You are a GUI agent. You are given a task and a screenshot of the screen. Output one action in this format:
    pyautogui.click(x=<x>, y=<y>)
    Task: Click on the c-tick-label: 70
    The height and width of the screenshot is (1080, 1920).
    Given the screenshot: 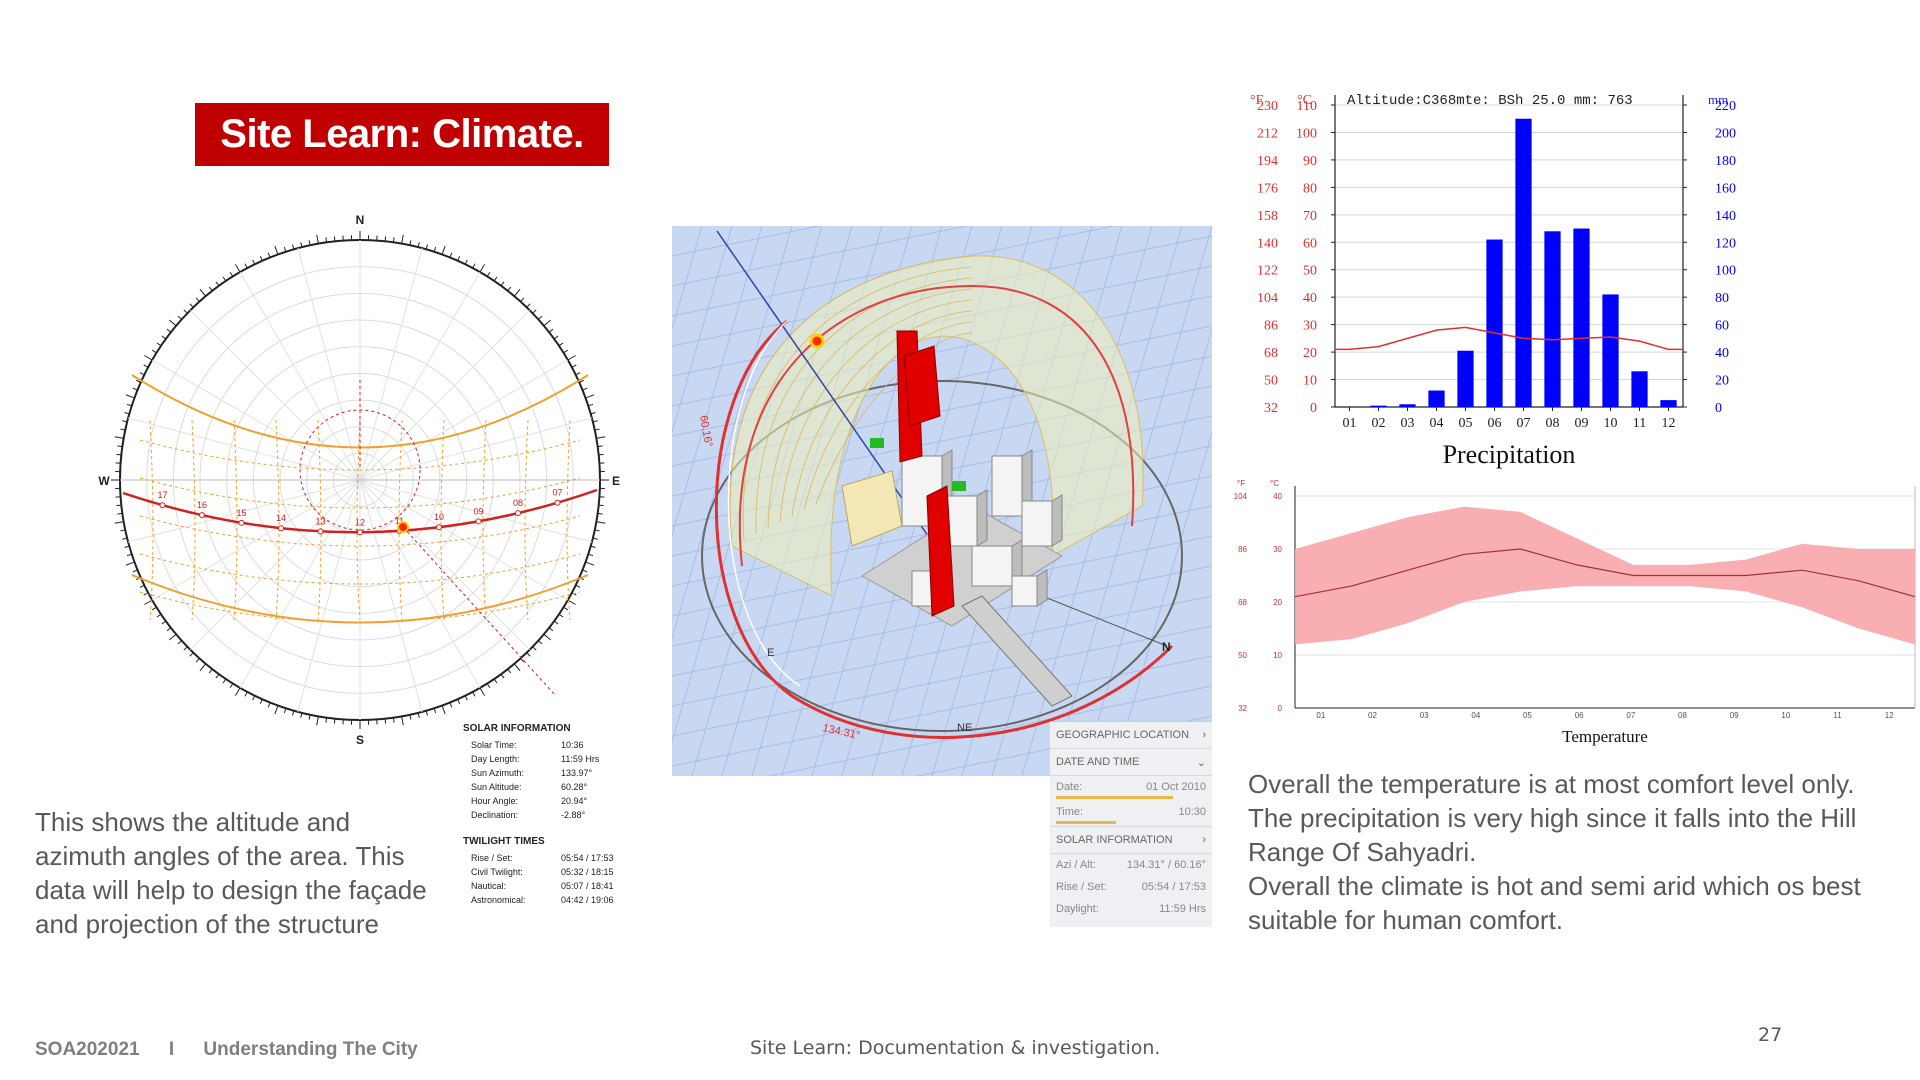 What is the action you would take?
    pyautogui.click(x=1310, y=216)
    